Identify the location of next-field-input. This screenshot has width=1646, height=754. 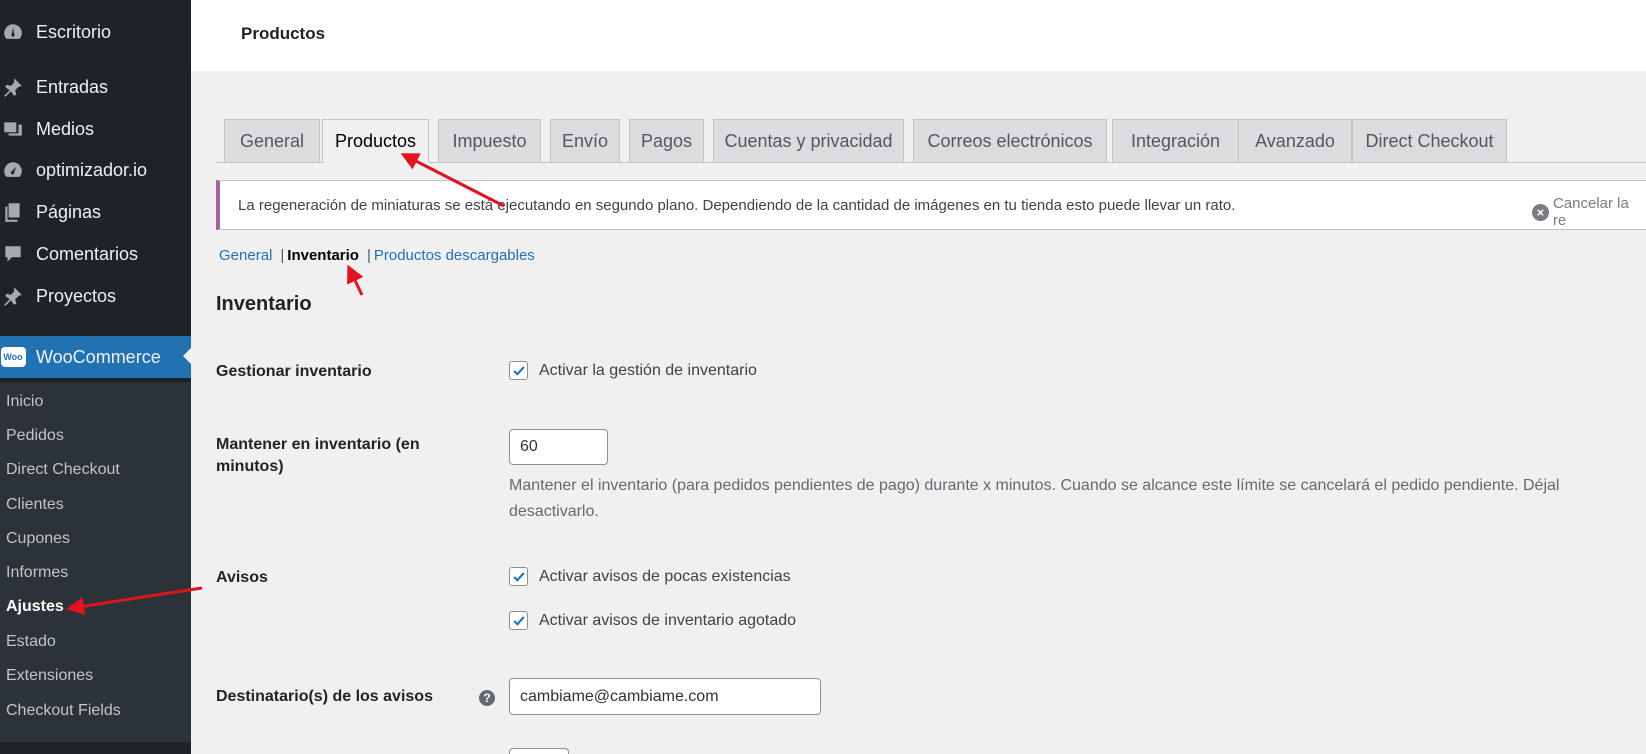
(539, 751).